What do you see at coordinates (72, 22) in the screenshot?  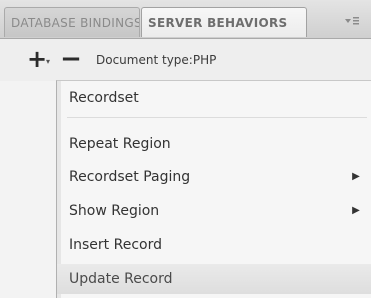 I see `tab-database-bindings: DATABASE BINDINGS` at bounding box center [72, 22].